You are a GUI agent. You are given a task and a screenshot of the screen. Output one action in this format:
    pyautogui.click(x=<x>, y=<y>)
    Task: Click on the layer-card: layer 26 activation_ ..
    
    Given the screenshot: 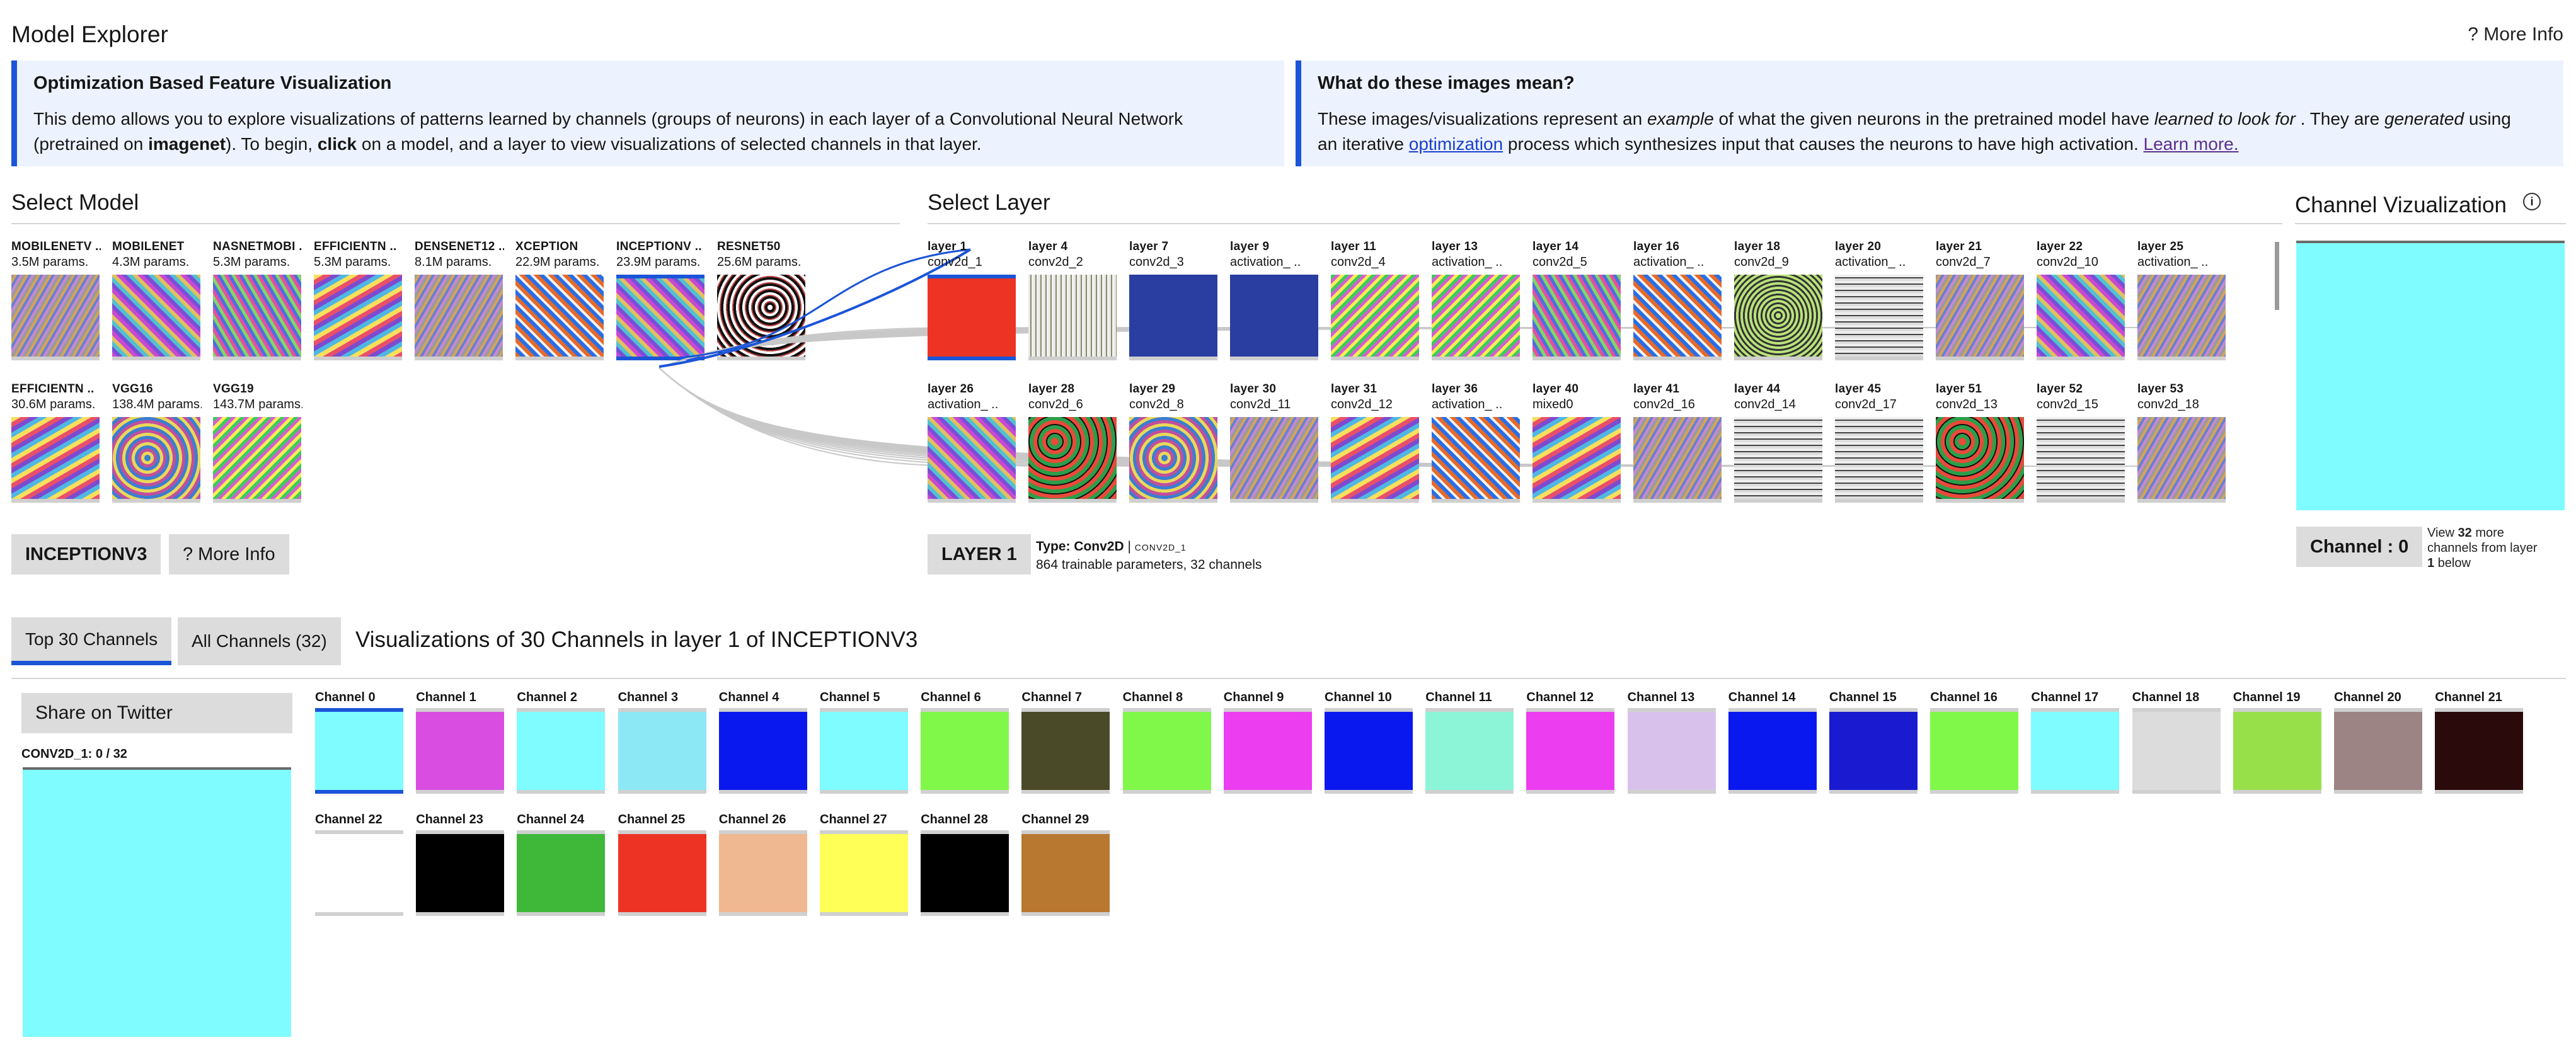 What is the action you would take?
    pyautogui.click(x=972, y=442)
    